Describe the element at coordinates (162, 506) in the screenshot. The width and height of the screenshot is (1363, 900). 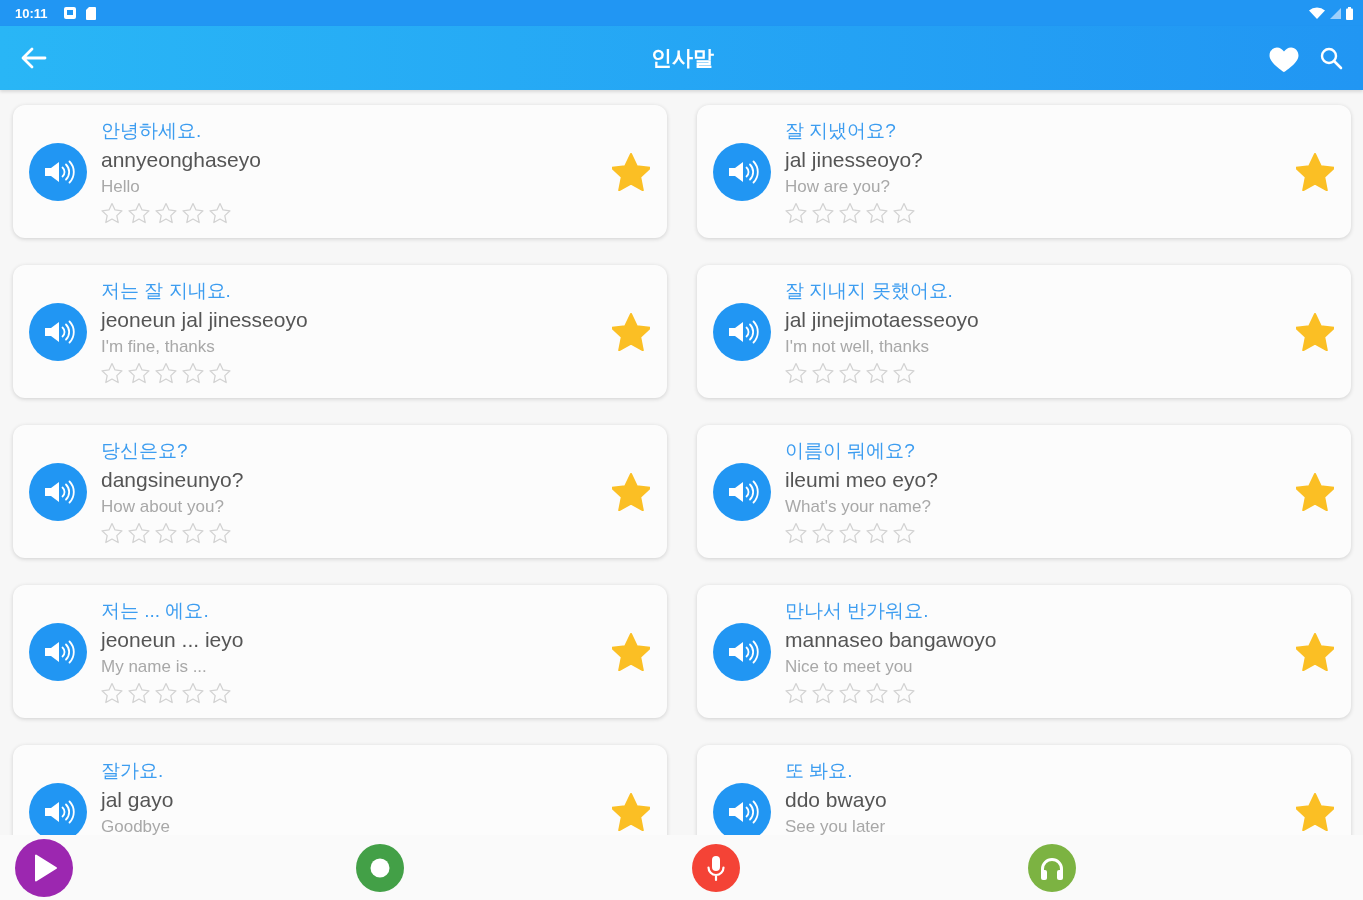
I see `translation: How about you?` at that location.